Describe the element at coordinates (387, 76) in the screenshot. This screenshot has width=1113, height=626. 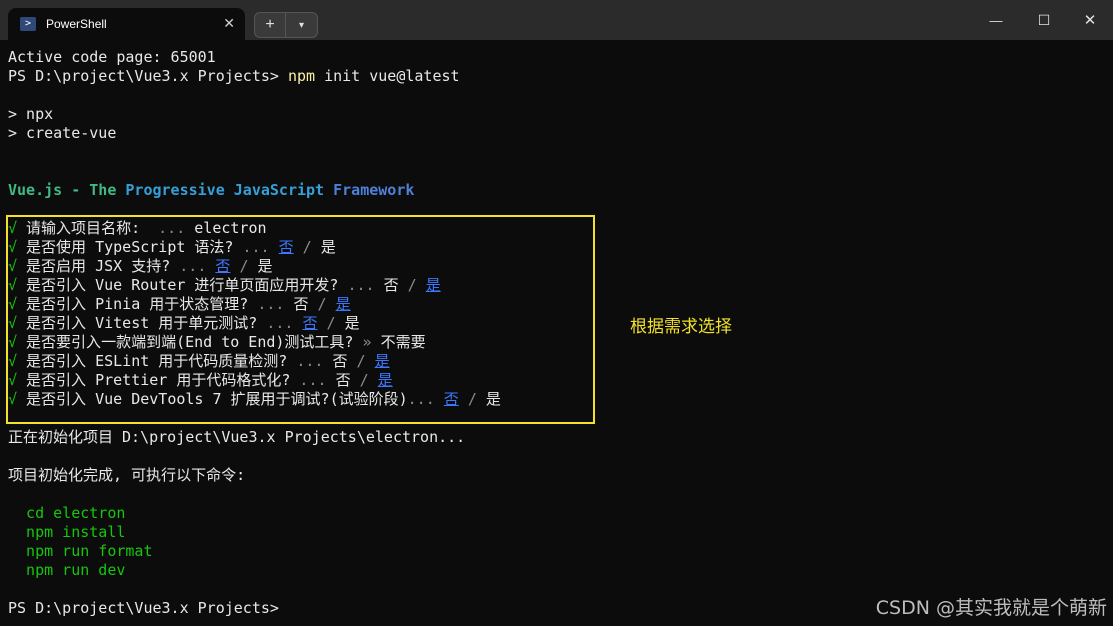
I see `command-args: init vue@latest` at that location.